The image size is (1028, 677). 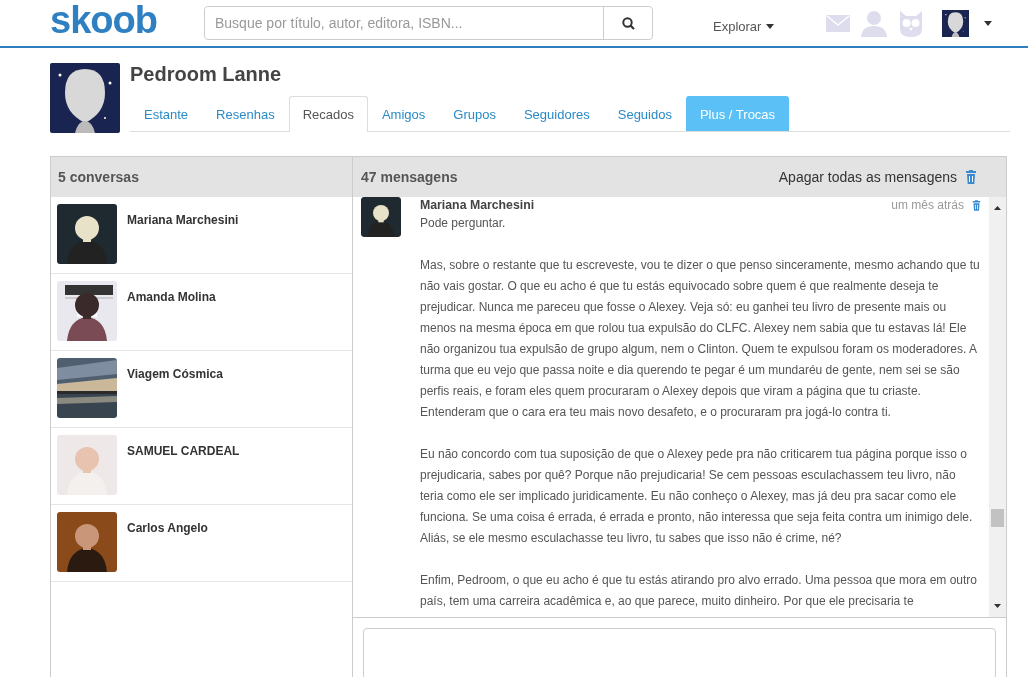 What do you see at coordinates (699, 591) in the screenshot?
I see `message-text: Enfim, Pedroom, o que eu acho é que tu estás atirando pro alvo errado. Uma pessoa que mora em outro país, tem uma carreira acadêmica e, ao que parece, muito dinheiro. Por que ele precisaria te` at bounding box center [699, 591].